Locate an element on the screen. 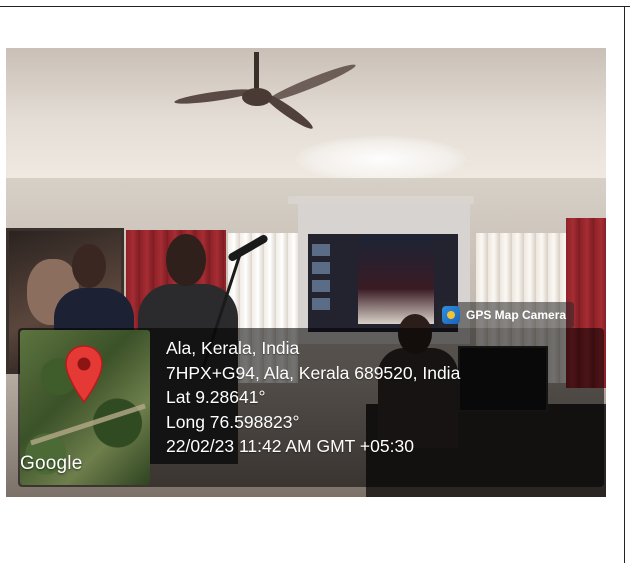 This screenshot has width=630, height=563. student-head is located at coordinates (89, 266).